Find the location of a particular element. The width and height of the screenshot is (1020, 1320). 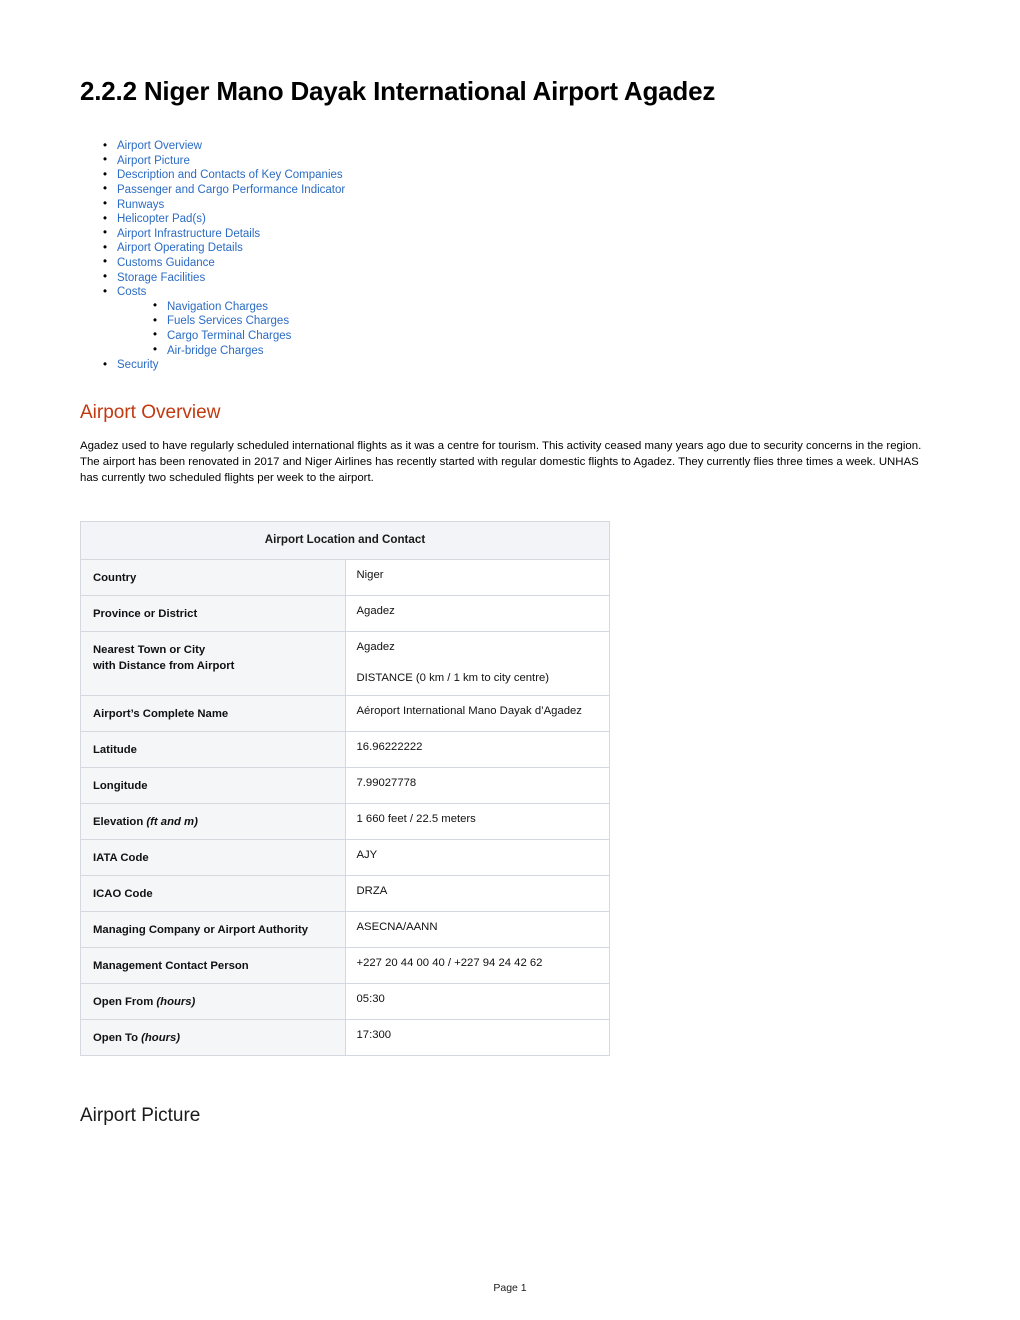

toc-item-airport-picture: Airport Picture is located at coordinates (510, 161).